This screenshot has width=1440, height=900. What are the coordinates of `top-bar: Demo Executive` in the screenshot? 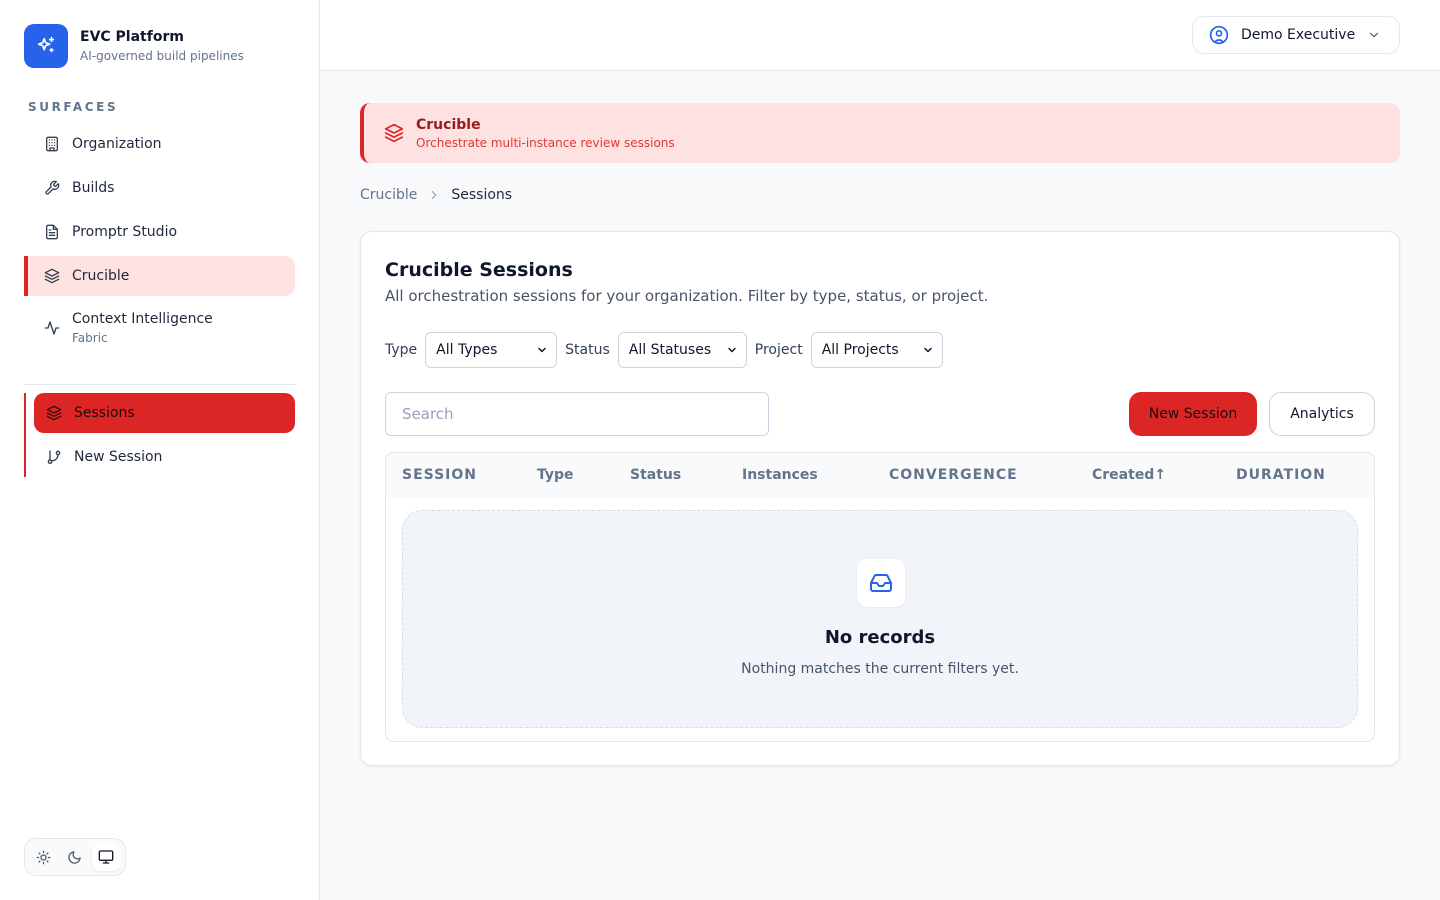 It's located at (880, 35).